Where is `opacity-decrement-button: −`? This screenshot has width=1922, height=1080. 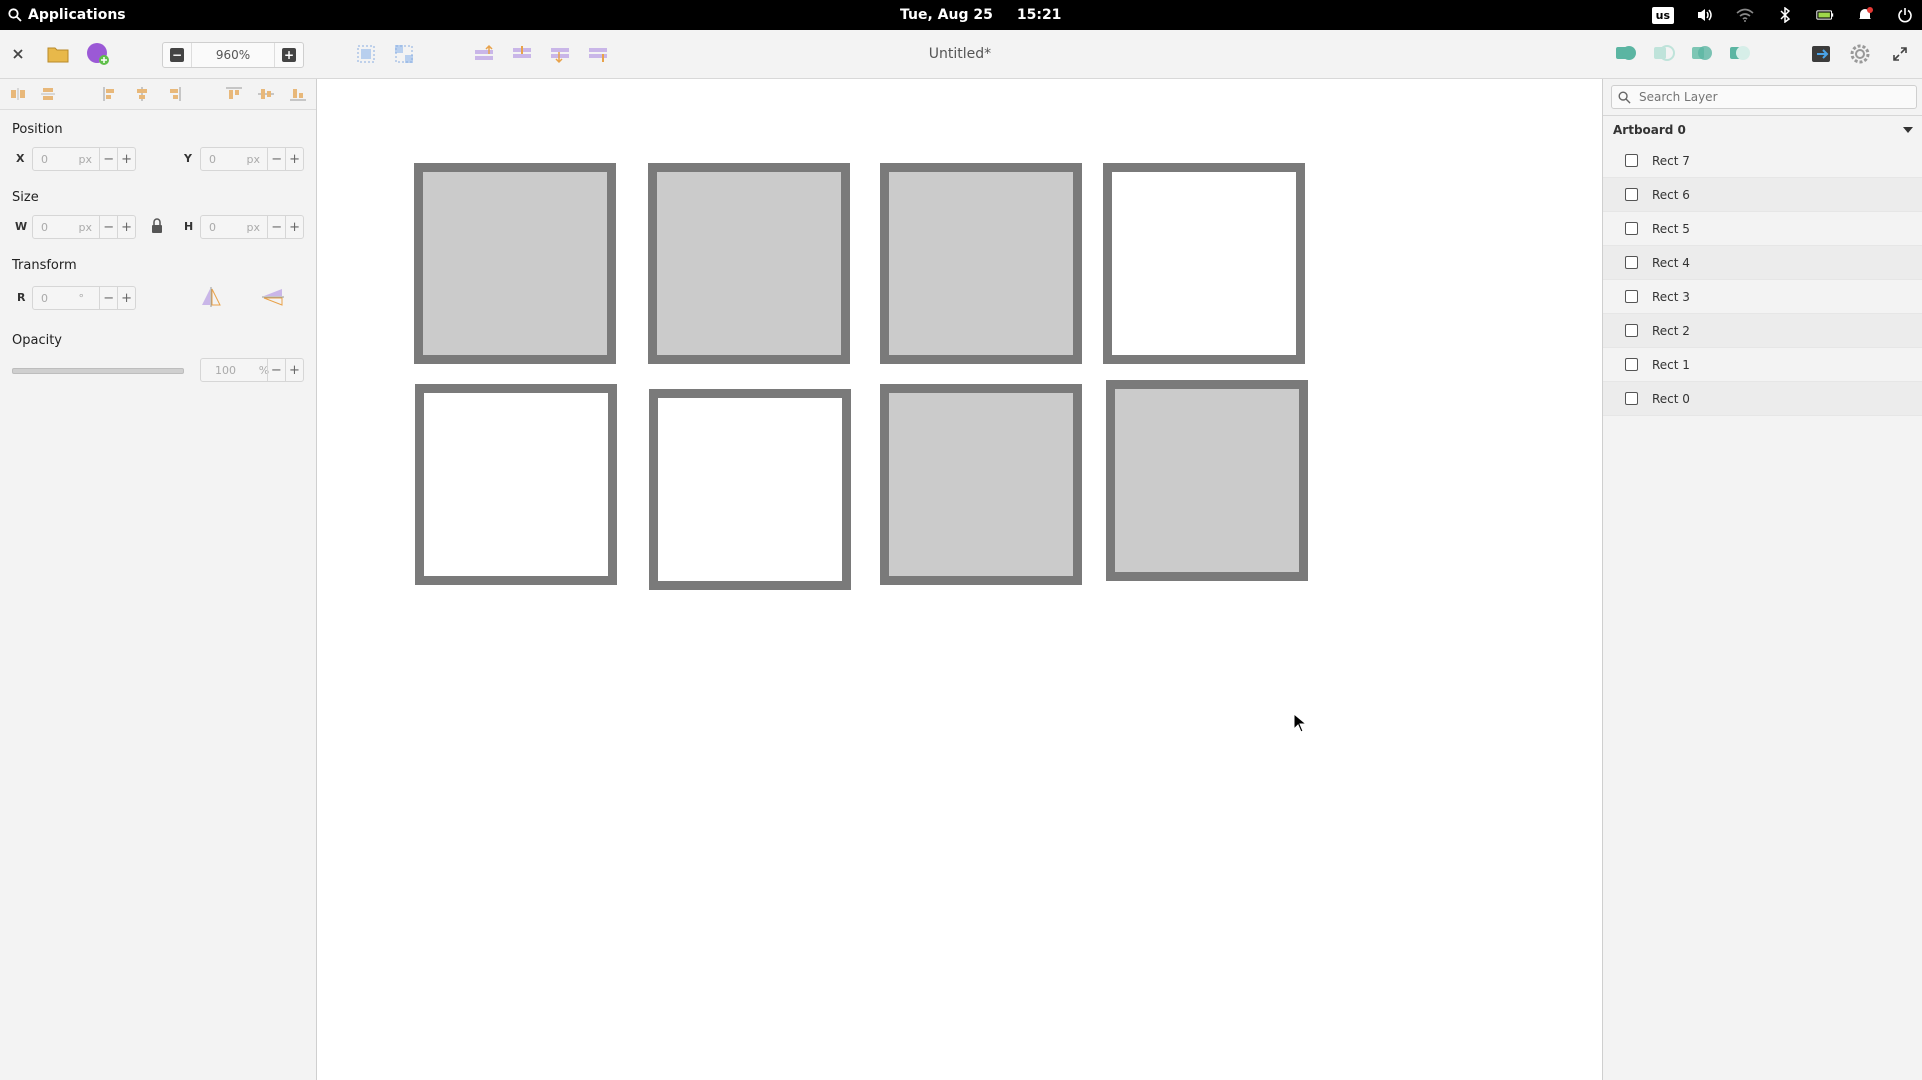 opacity-decrement-button: − is located at coordinates (275, 370).